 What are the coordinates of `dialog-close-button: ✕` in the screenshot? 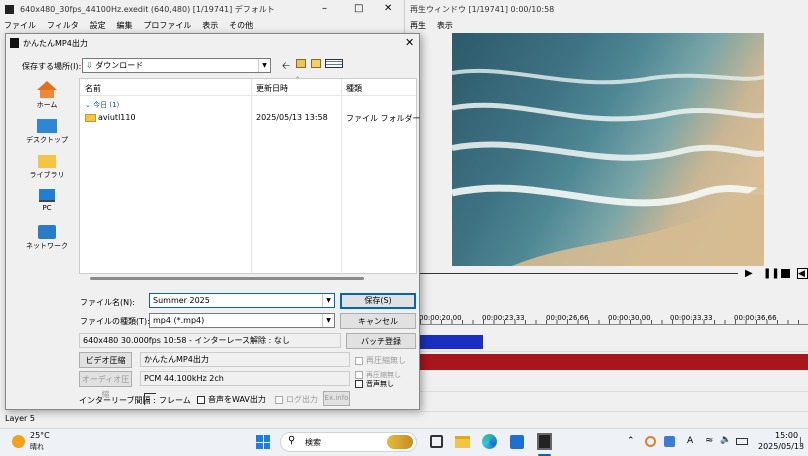 It's located at (409, 42).